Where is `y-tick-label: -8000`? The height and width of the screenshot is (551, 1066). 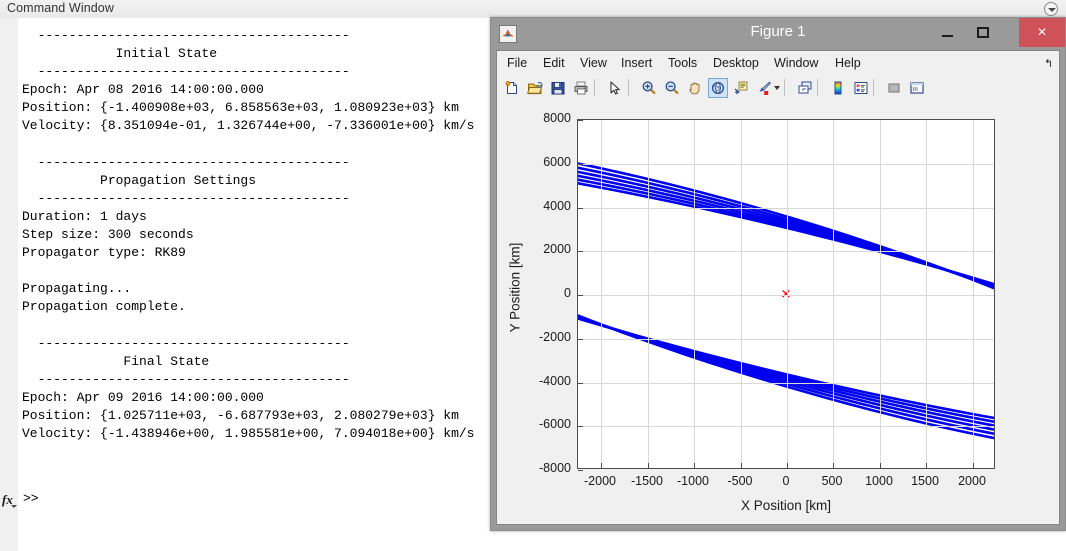 y-tick-label: -8000 is located at coordinates (555, 468).